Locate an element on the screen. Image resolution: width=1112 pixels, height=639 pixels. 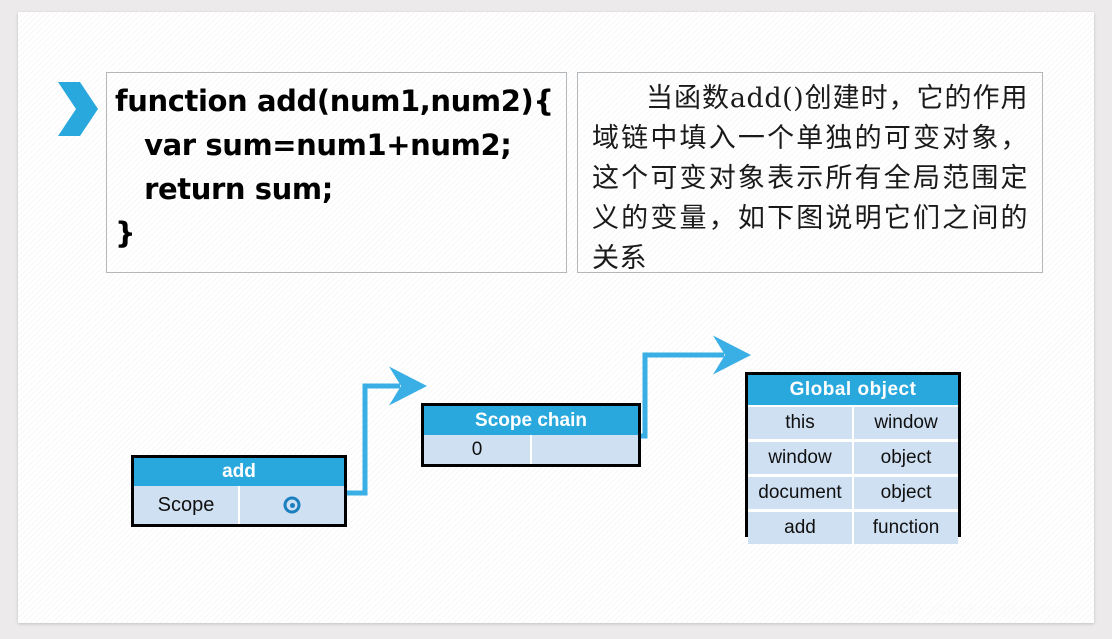
chevron-right-icon is located at coordinates (78, 109).